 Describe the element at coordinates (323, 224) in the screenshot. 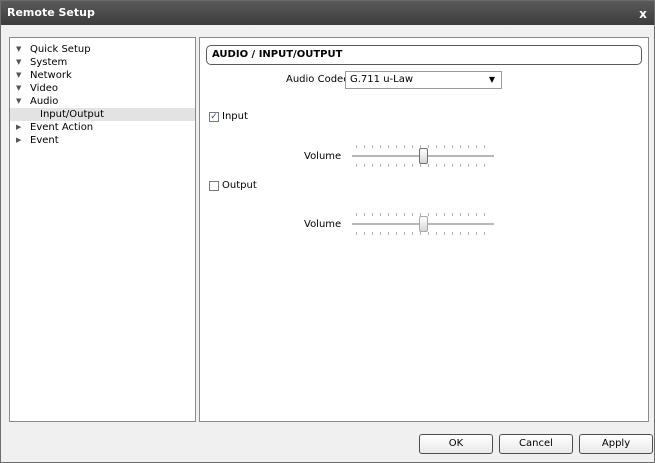

I see `output-volume-label: Volume` at that location.